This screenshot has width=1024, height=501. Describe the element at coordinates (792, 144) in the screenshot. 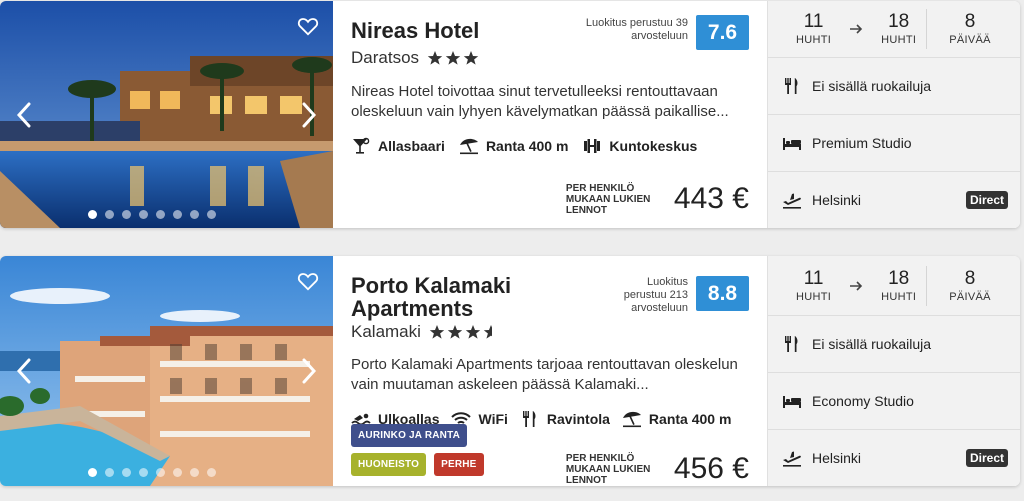

I see `bed-icon` at that location.